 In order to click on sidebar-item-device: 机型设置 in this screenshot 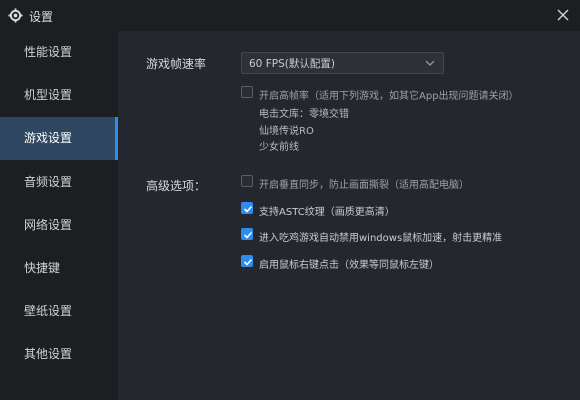, I will do `click(59, 95)`.